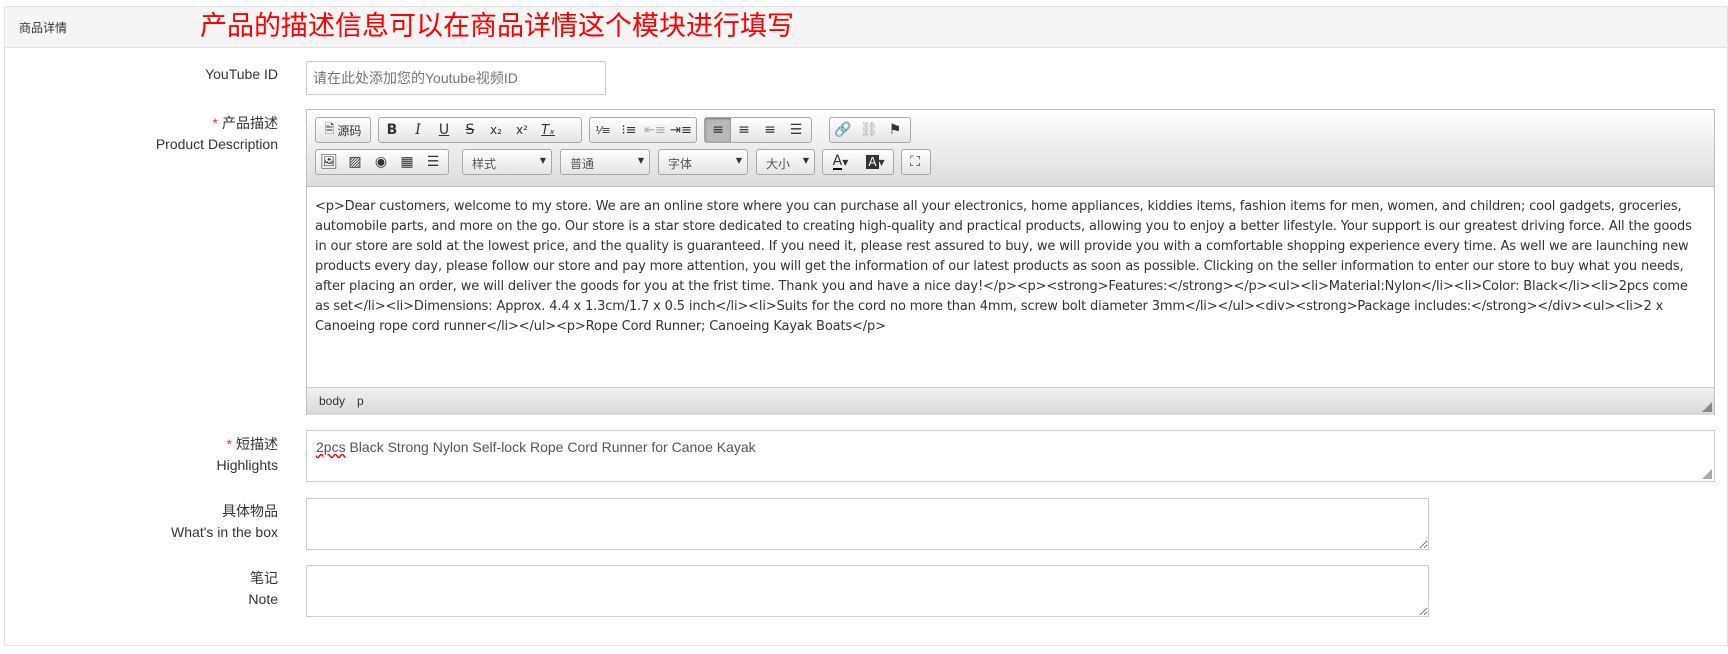 Image resolution: width=1728 pixels, height=654 pixels. I want to click on underline-icon: U, so click(444, 130).